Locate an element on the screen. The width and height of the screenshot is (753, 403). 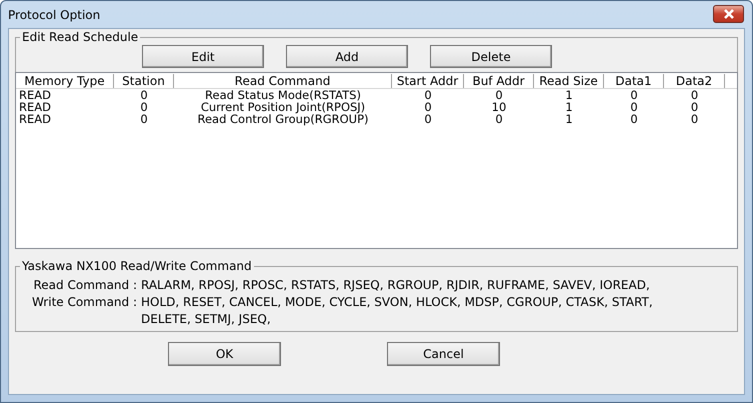
close-icon is located at coordinates (729, 13).